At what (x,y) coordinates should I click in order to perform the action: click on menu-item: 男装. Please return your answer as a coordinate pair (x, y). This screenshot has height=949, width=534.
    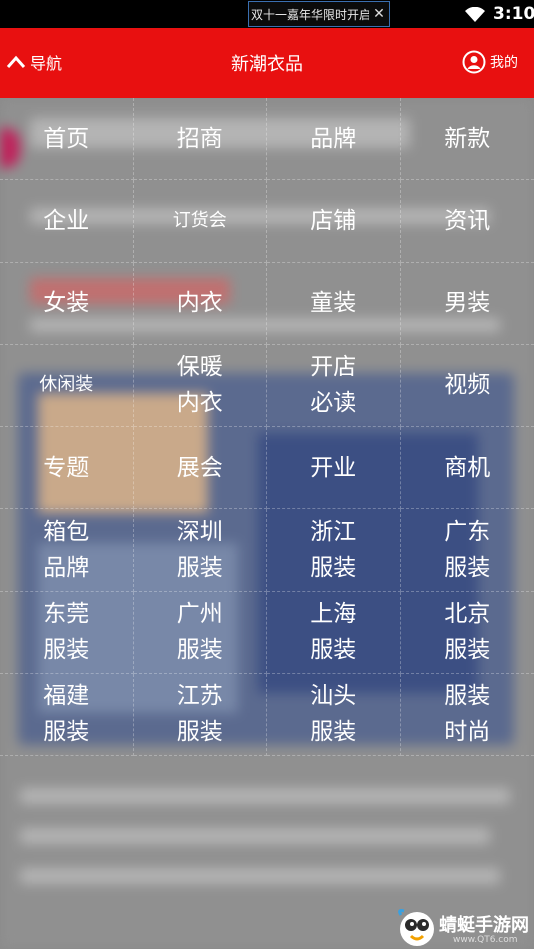
    Looking at the image, I should click on (467, 304).